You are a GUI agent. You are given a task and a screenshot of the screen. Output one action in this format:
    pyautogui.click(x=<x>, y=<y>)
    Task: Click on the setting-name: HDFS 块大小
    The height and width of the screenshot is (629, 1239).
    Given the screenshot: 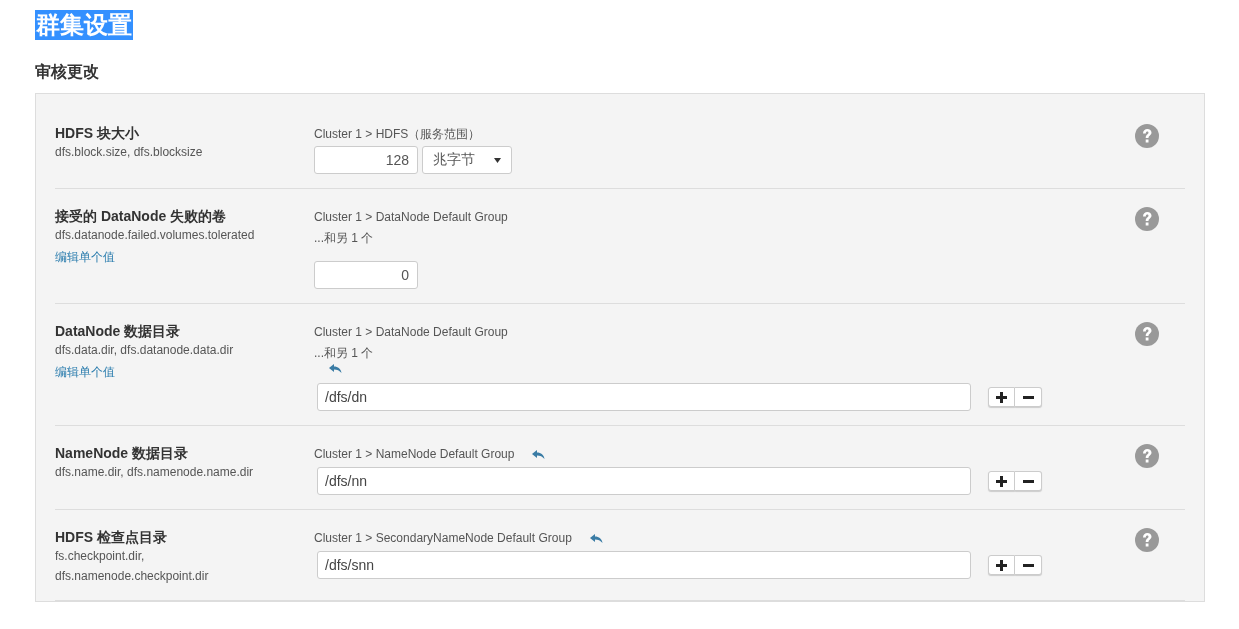 What is the action you would take?
    pyautogui.click(x=97, y=133)
    